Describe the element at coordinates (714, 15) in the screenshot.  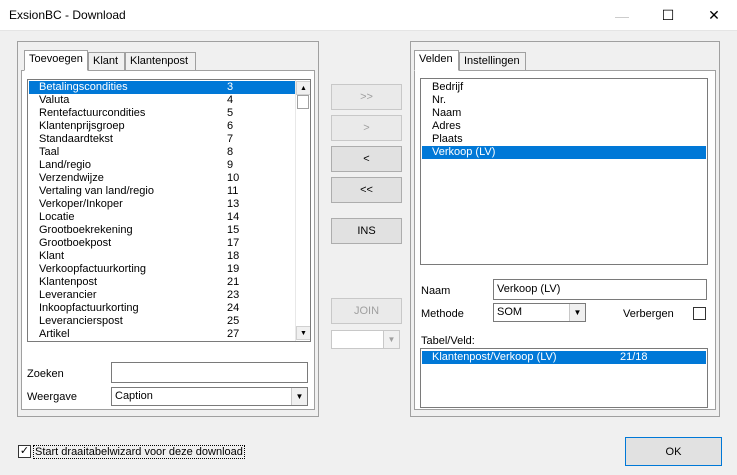
I see `close-icon: ✕` at that location.